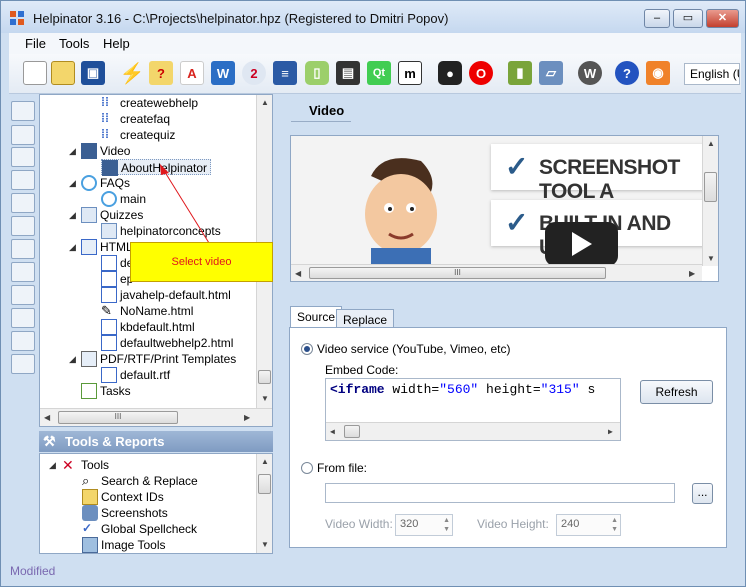  What do you see at coordinates (123, 199) in the screenshot?
I see `tree-item: main` at bounding box center [123, 199].